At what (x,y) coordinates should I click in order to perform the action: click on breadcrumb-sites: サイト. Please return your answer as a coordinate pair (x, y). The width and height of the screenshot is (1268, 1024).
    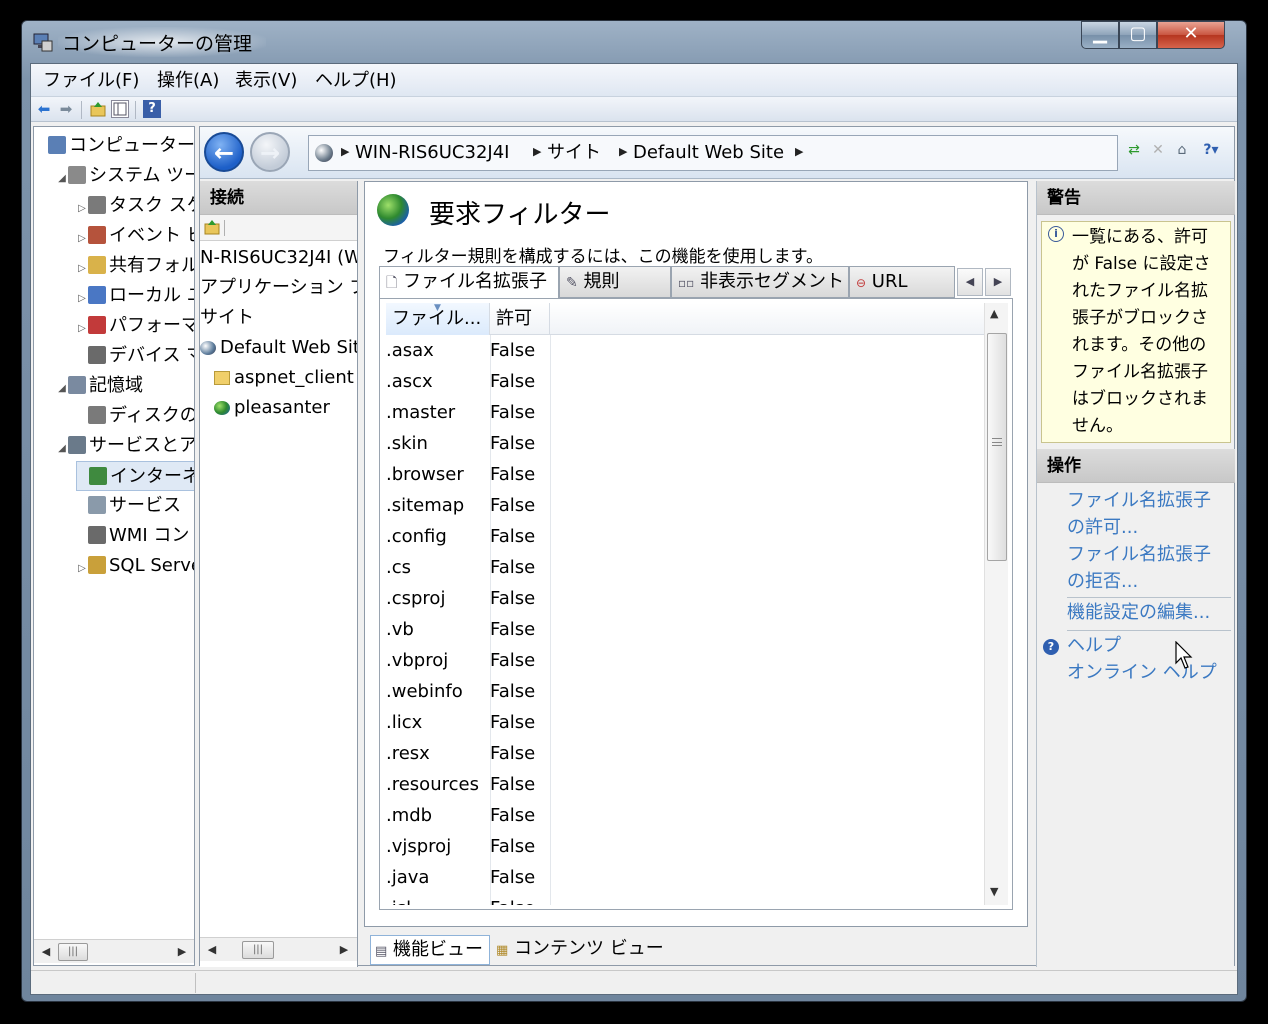
    Looking at the image, I should click on (574, 153).